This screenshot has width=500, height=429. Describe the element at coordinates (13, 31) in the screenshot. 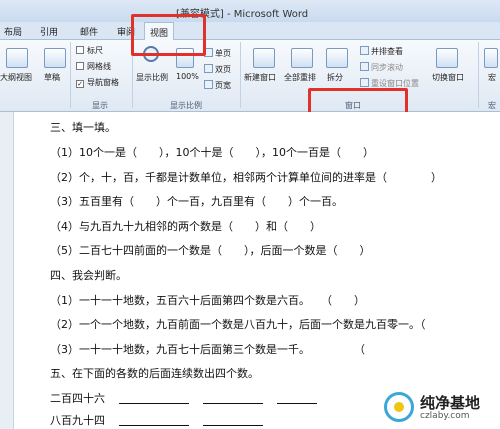

I see `tab-layout: 布局` at that location.